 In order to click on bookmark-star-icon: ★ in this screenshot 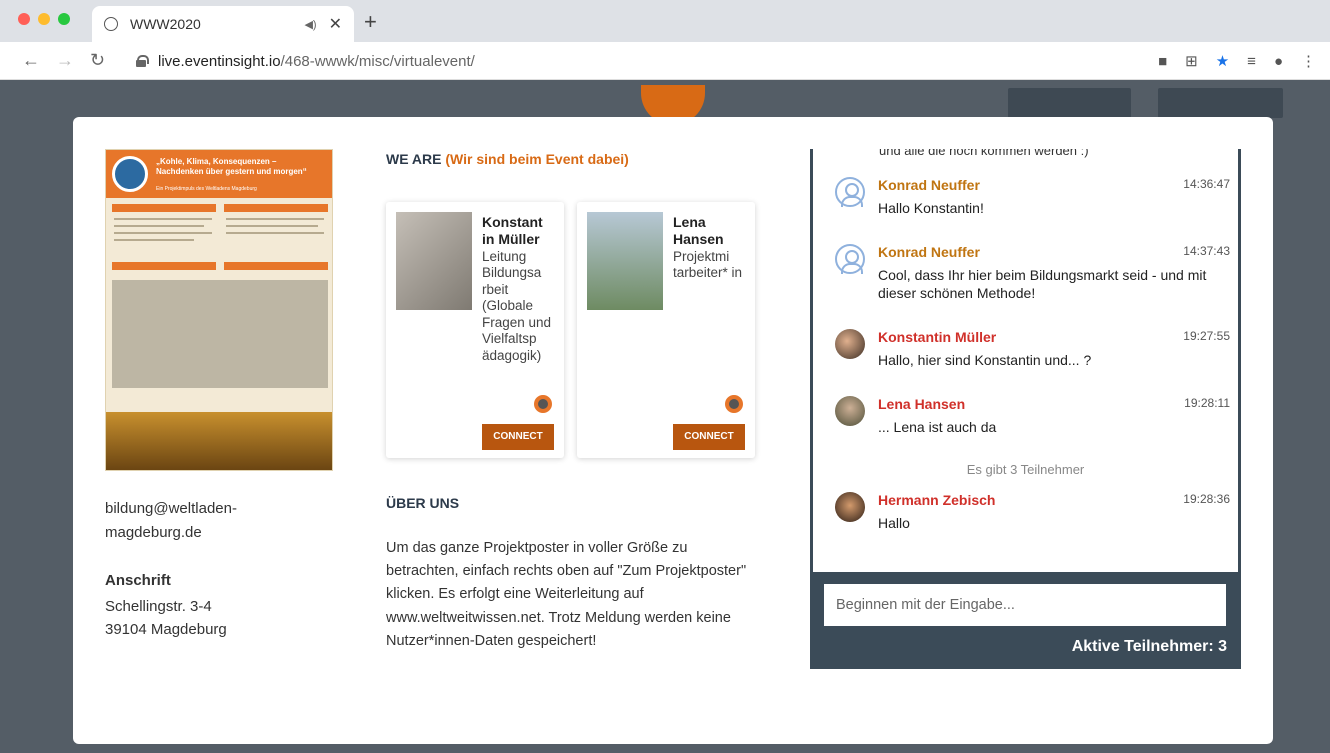, I will do `click(1222, 61)`.